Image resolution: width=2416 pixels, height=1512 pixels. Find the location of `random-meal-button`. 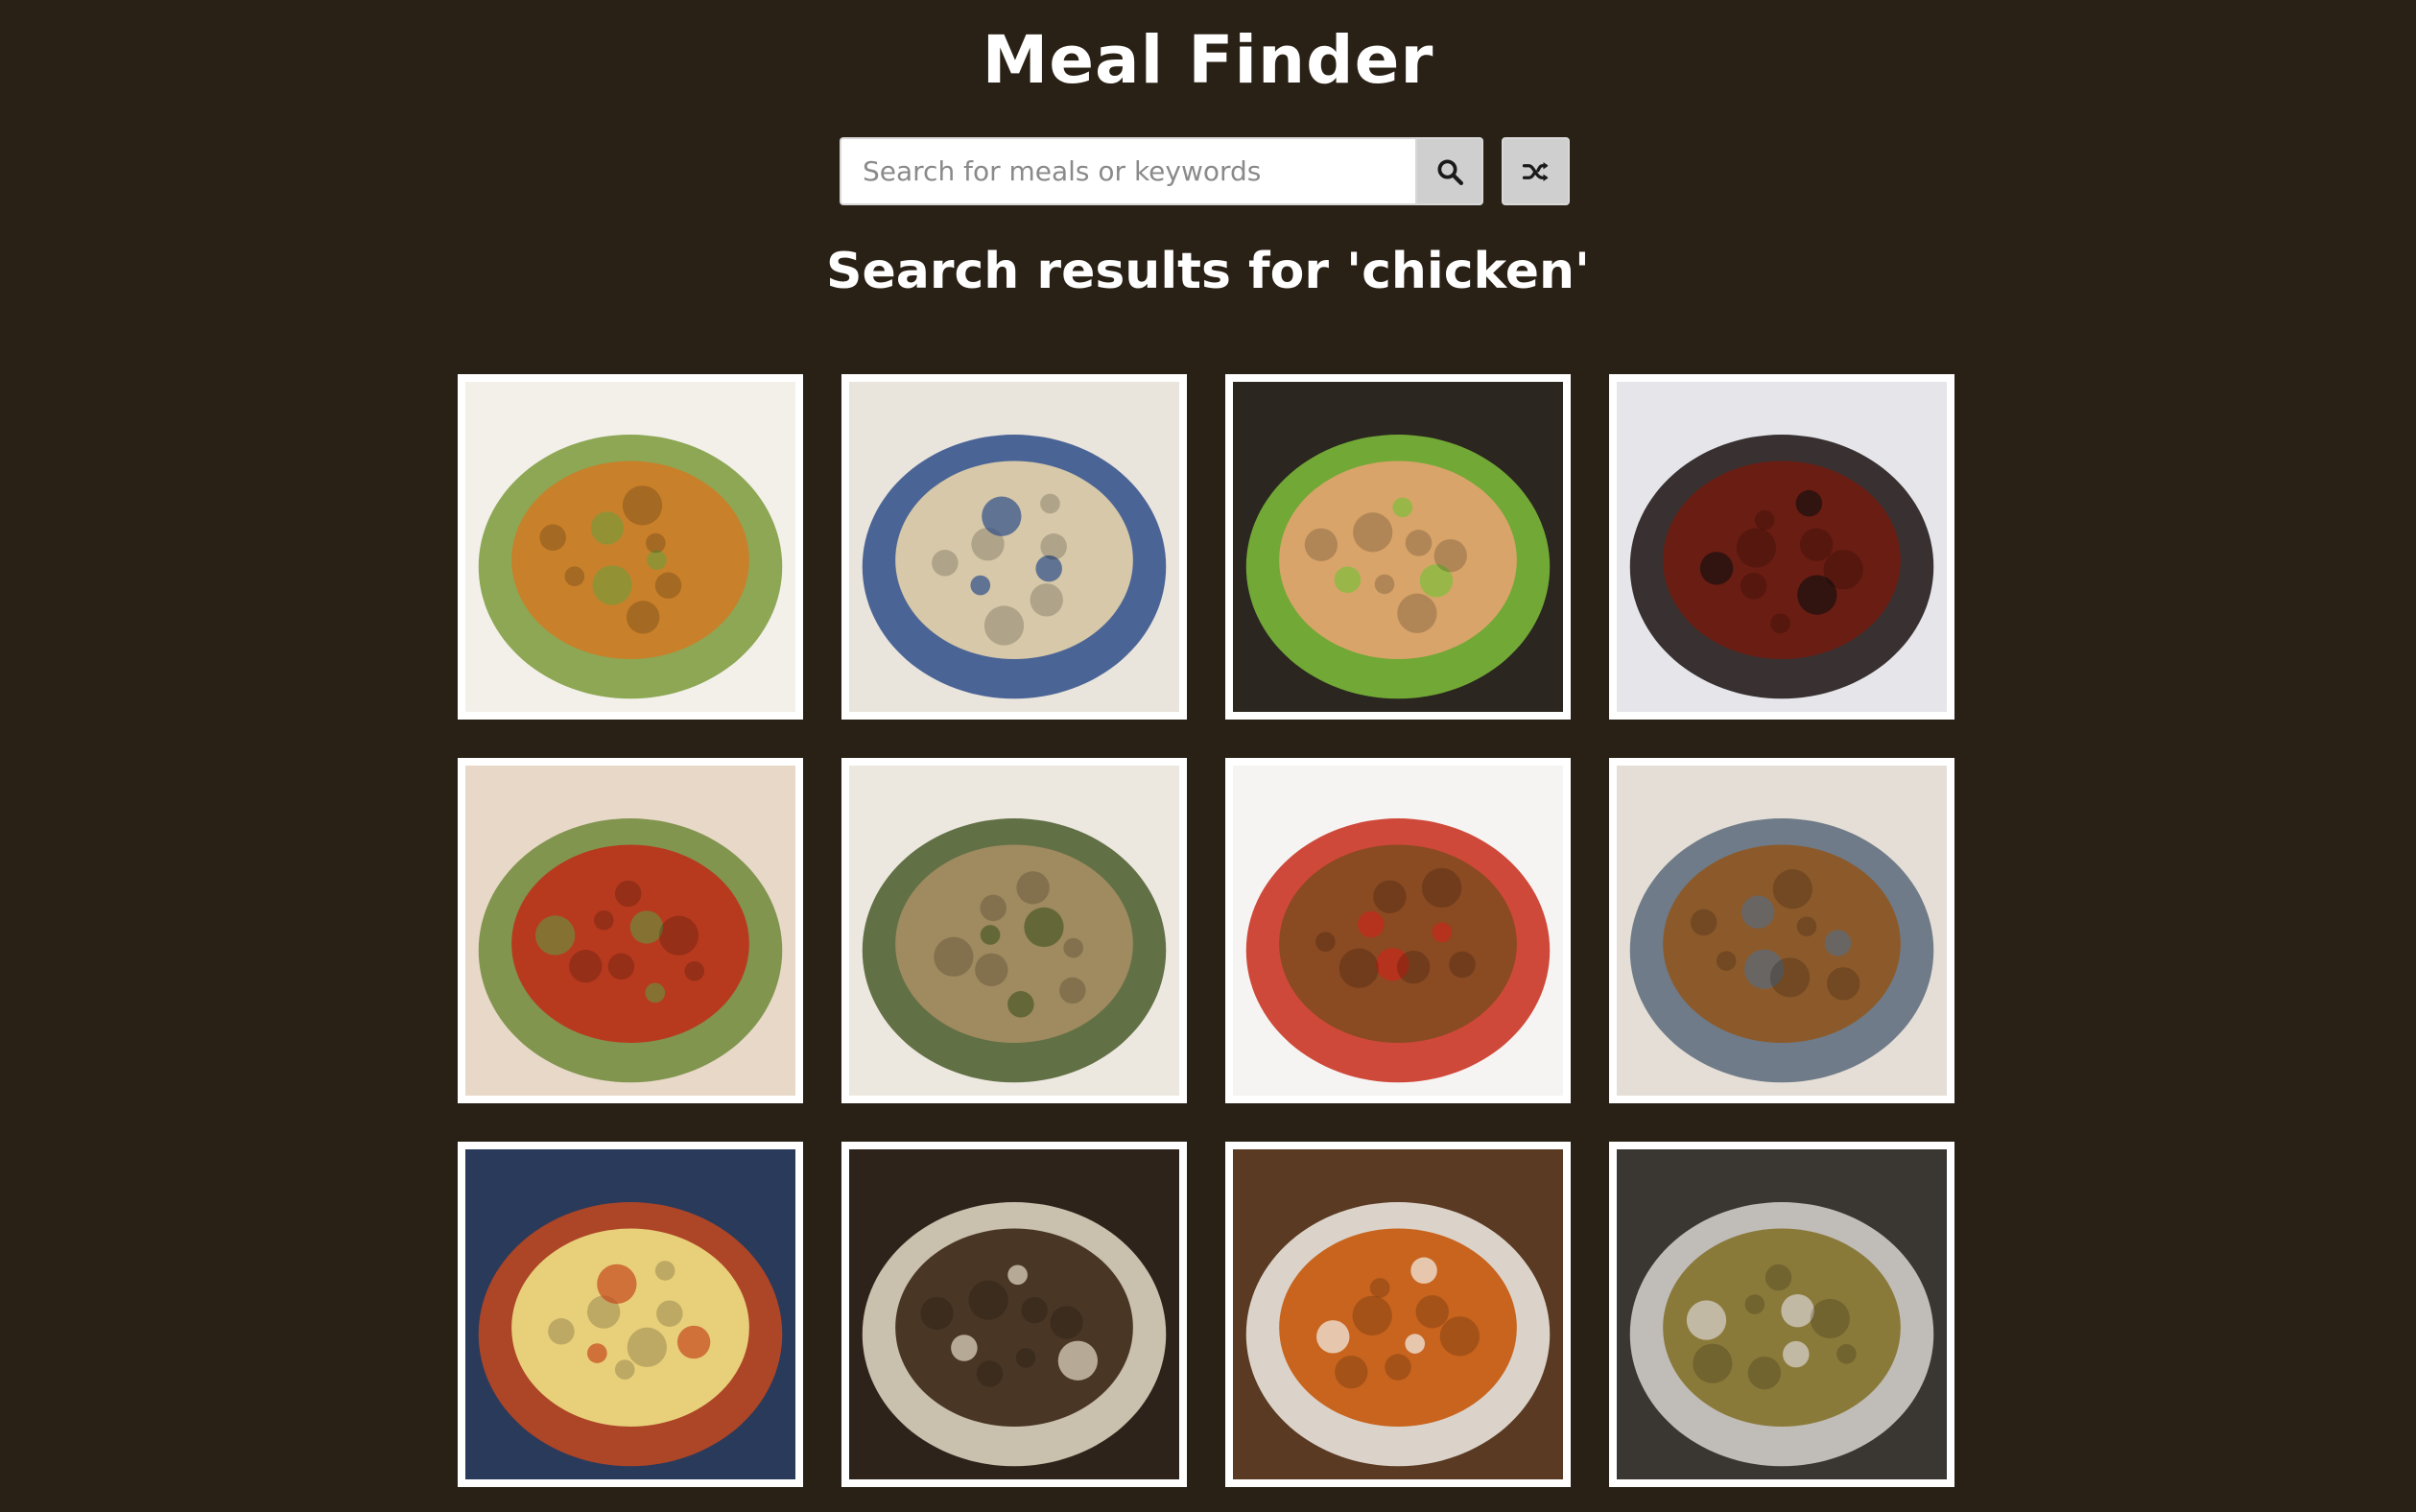

random-meal-button is located at coordinates (1536, 171).